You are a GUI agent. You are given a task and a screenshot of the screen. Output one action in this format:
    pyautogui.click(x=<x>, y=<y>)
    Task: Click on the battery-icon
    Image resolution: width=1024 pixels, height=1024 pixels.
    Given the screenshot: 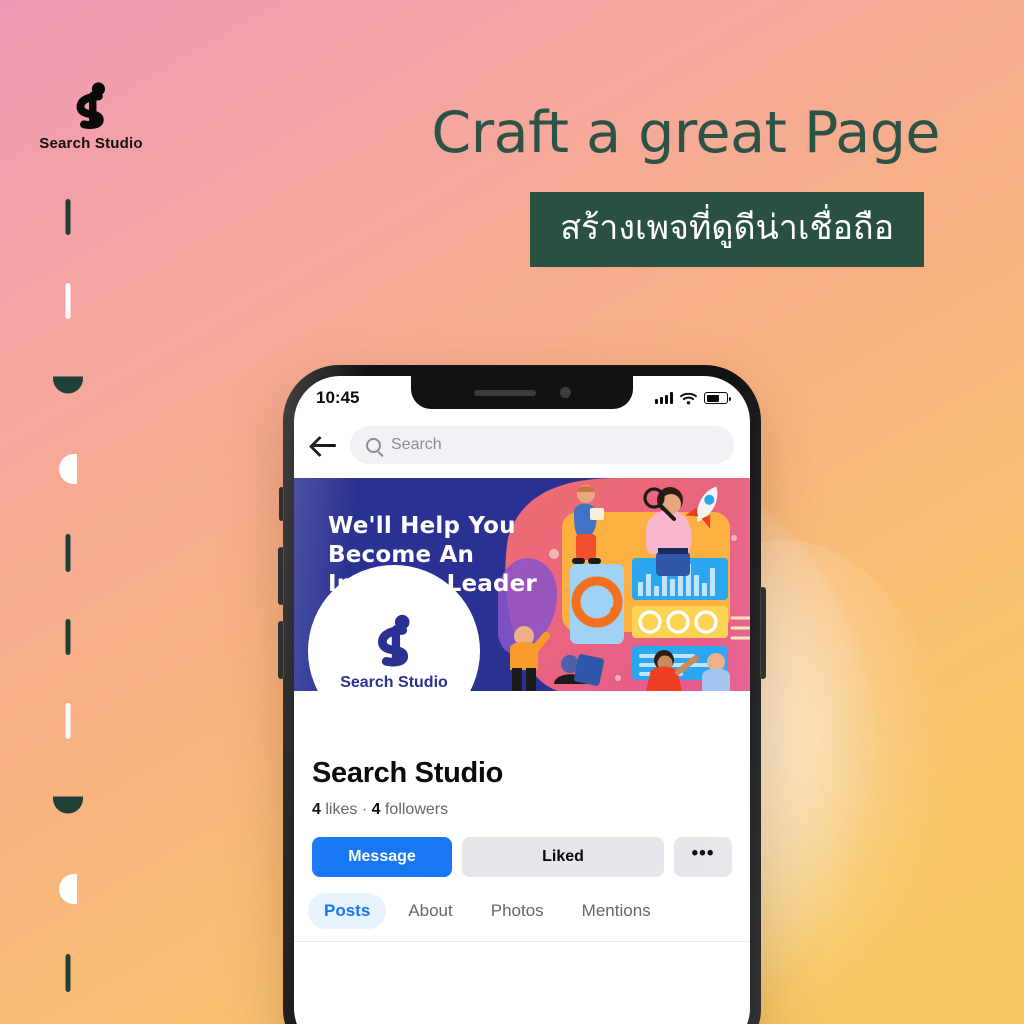 What is the action you would take?
    pyautogui.click(x=717, y=398)
    